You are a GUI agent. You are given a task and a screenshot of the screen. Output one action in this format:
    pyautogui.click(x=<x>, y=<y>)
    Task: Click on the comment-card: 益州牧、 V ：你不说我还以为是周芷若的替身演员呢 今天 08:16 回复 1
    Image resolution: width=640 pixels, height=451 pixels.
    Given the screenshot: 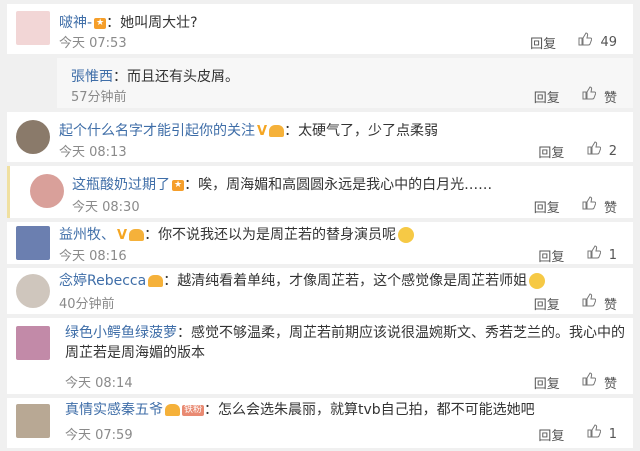 What is the action you would take?
    pyautogui.click(x=320, y=243)
    